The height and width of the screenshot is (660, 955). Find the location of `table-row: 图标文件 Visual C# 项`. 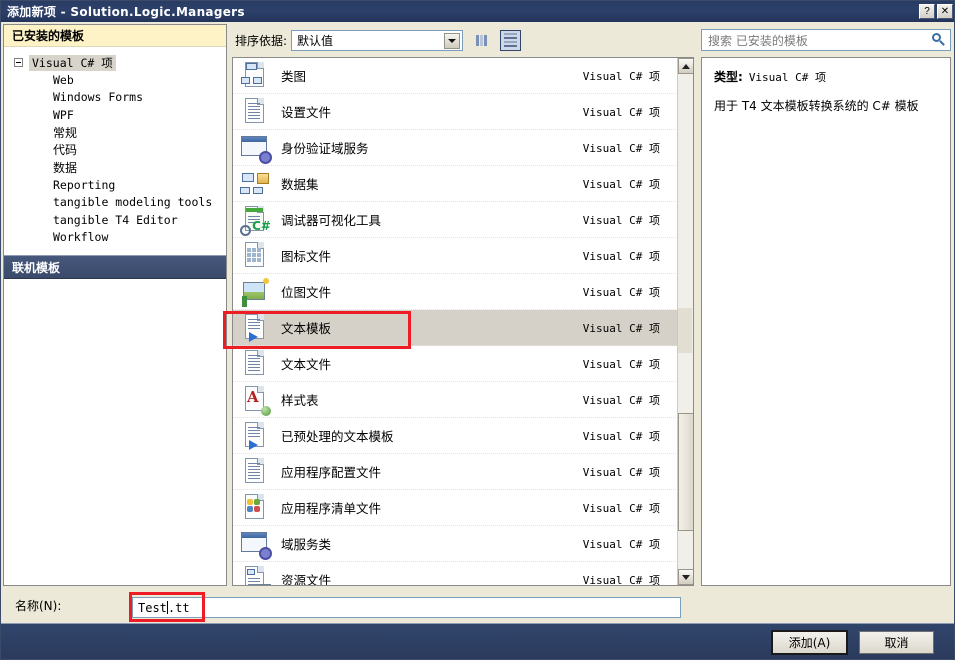

table-row: 图标文件 Visual C# 项 is located at coordinates (455, 256).